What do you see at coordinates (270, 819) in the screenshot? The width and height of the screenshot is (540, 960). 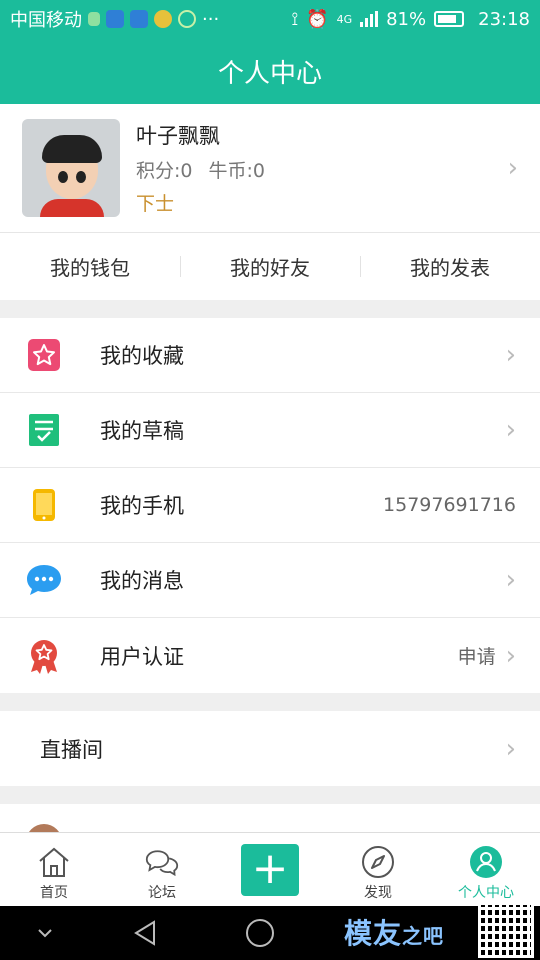 I see `menu-group-partial` at bounding box center [270, 819].